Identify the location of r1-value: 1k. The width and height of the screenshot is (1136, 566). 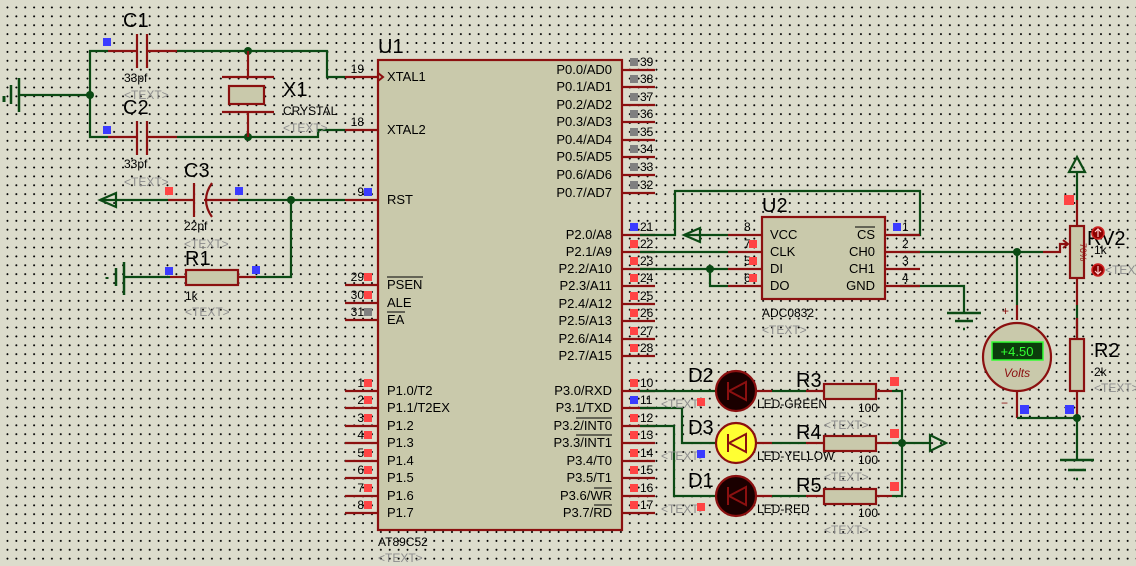
(192, 296).